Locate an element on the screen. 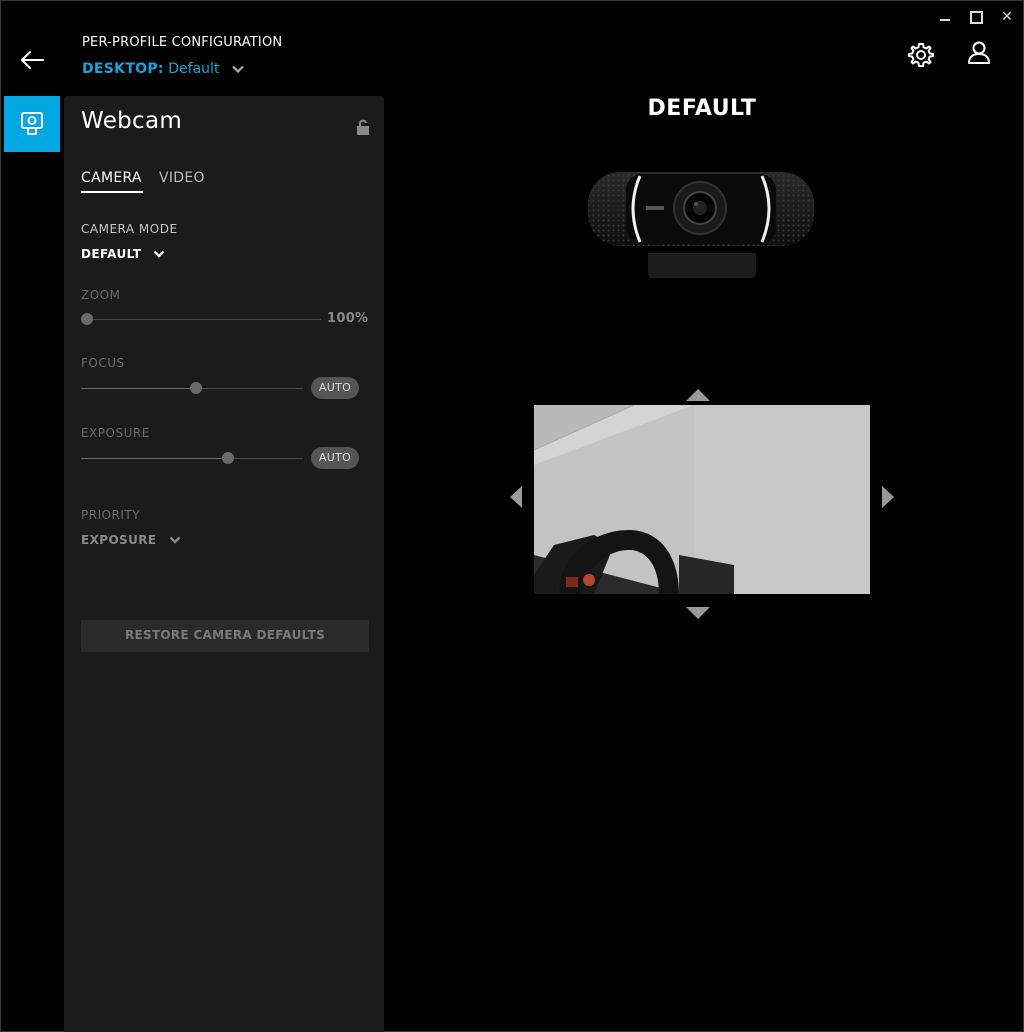  triangle-right-icon is located at coordinates (888, 497).